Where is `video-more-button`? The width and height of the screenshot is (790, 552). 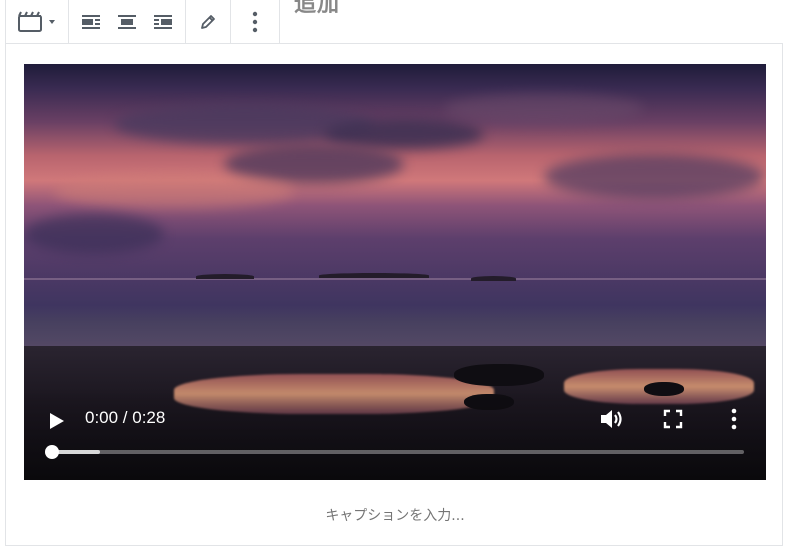 video-more-button is located at coordinates (734, 419).